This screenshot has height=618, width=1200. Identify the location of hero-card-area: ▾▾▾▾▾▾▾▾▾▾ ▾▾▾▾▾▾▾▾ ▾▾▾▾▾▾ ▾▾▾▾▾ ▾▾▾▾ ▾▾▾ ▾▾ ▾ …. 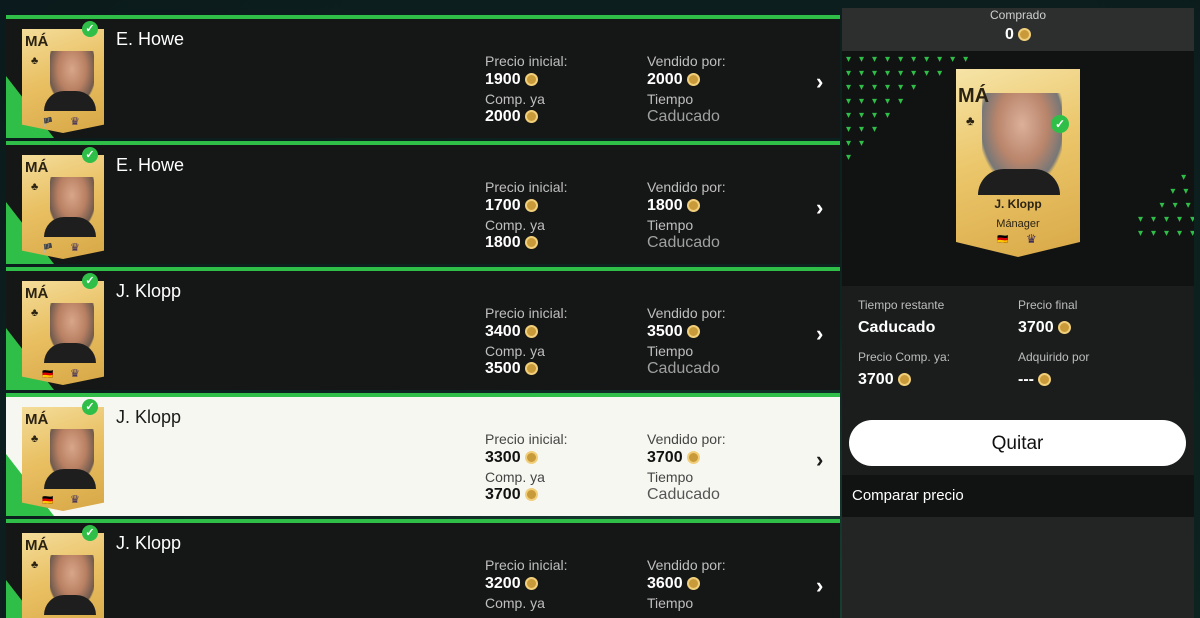
(1018, 168).